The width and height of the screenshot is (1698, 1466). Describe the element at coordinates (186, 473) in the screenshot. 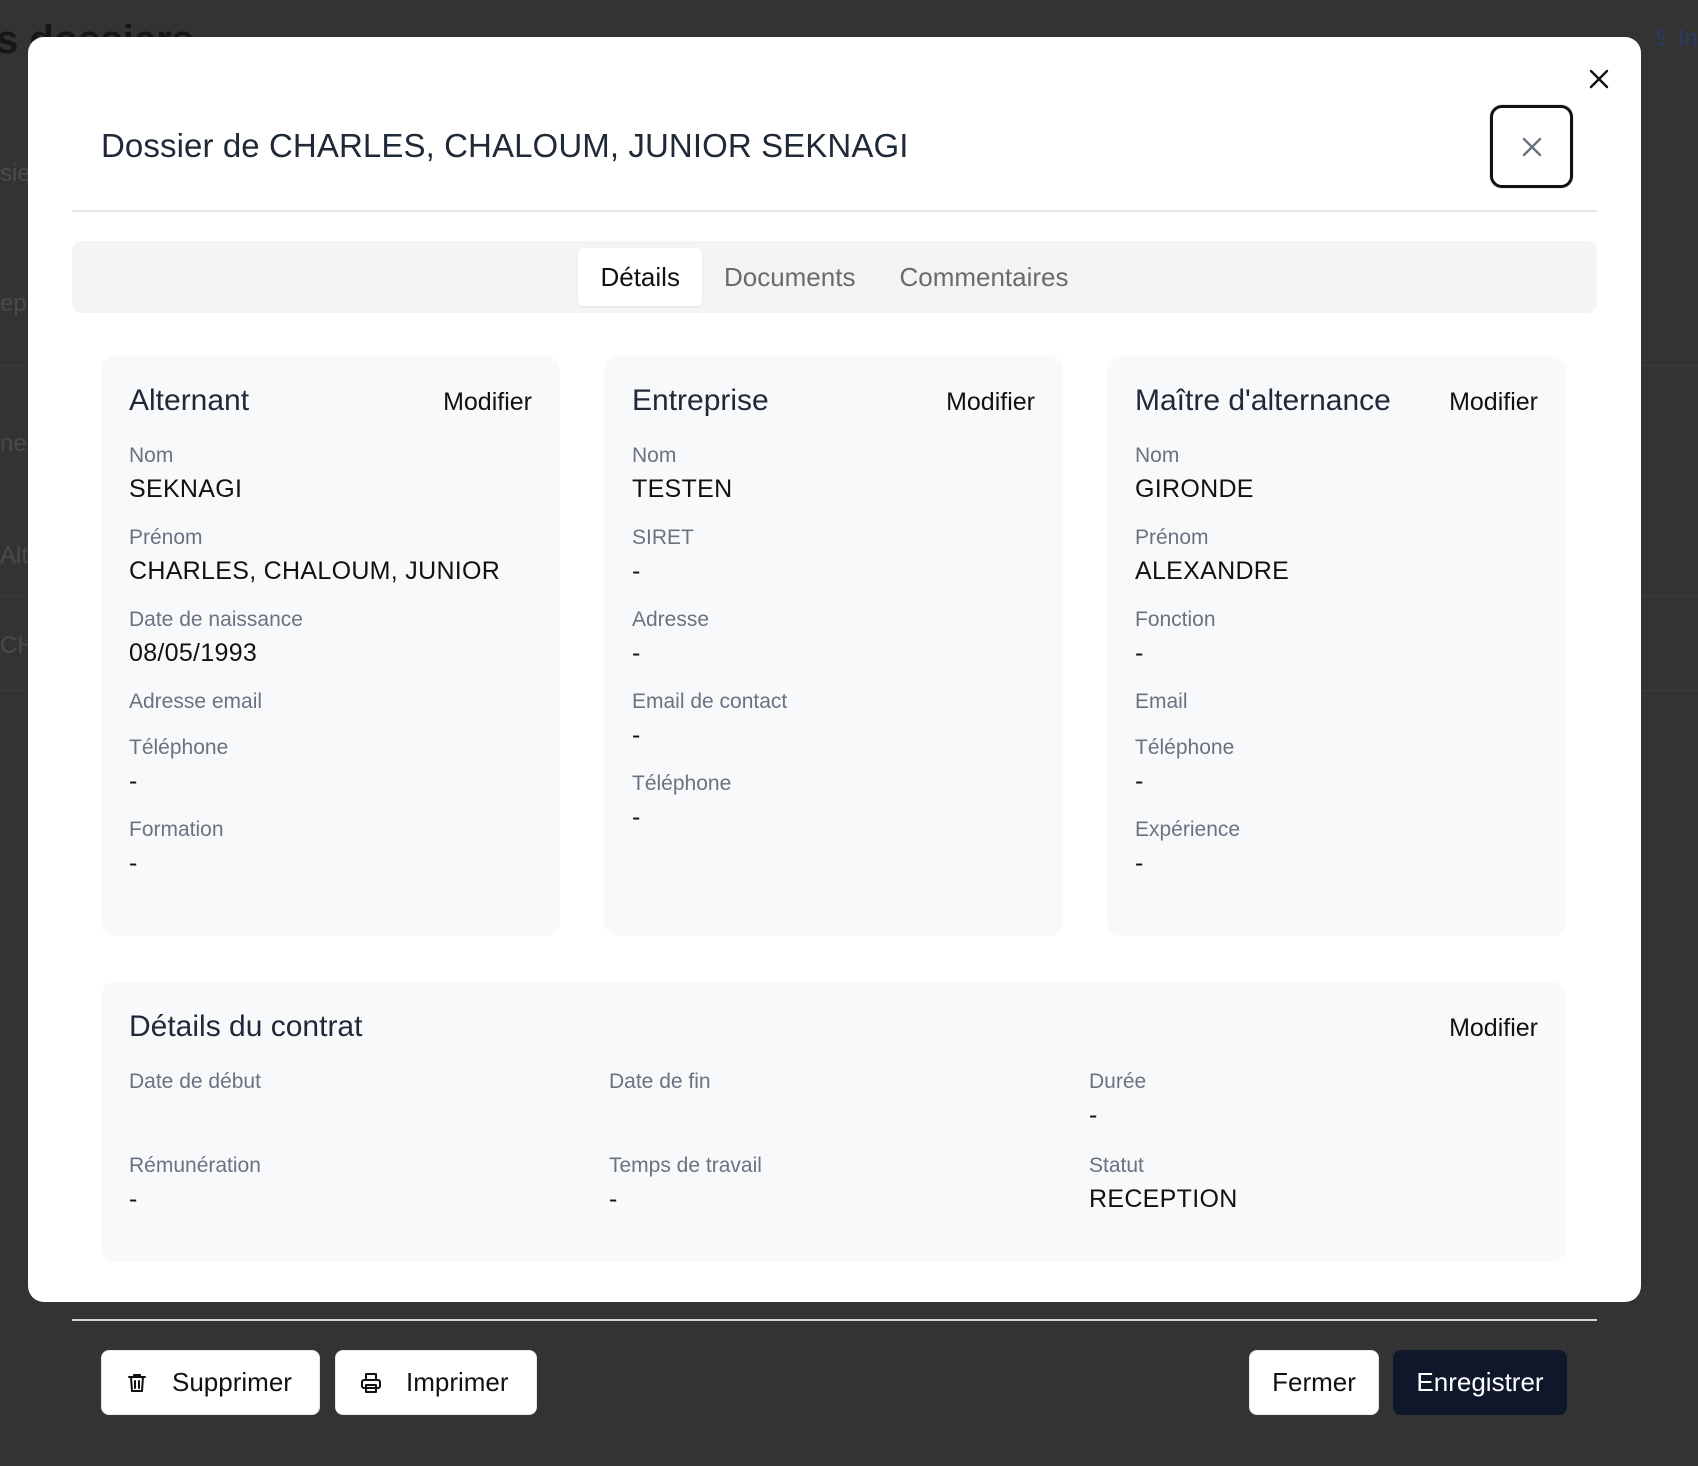

I see `field-nom: Nom SEKNAGI` at that location.